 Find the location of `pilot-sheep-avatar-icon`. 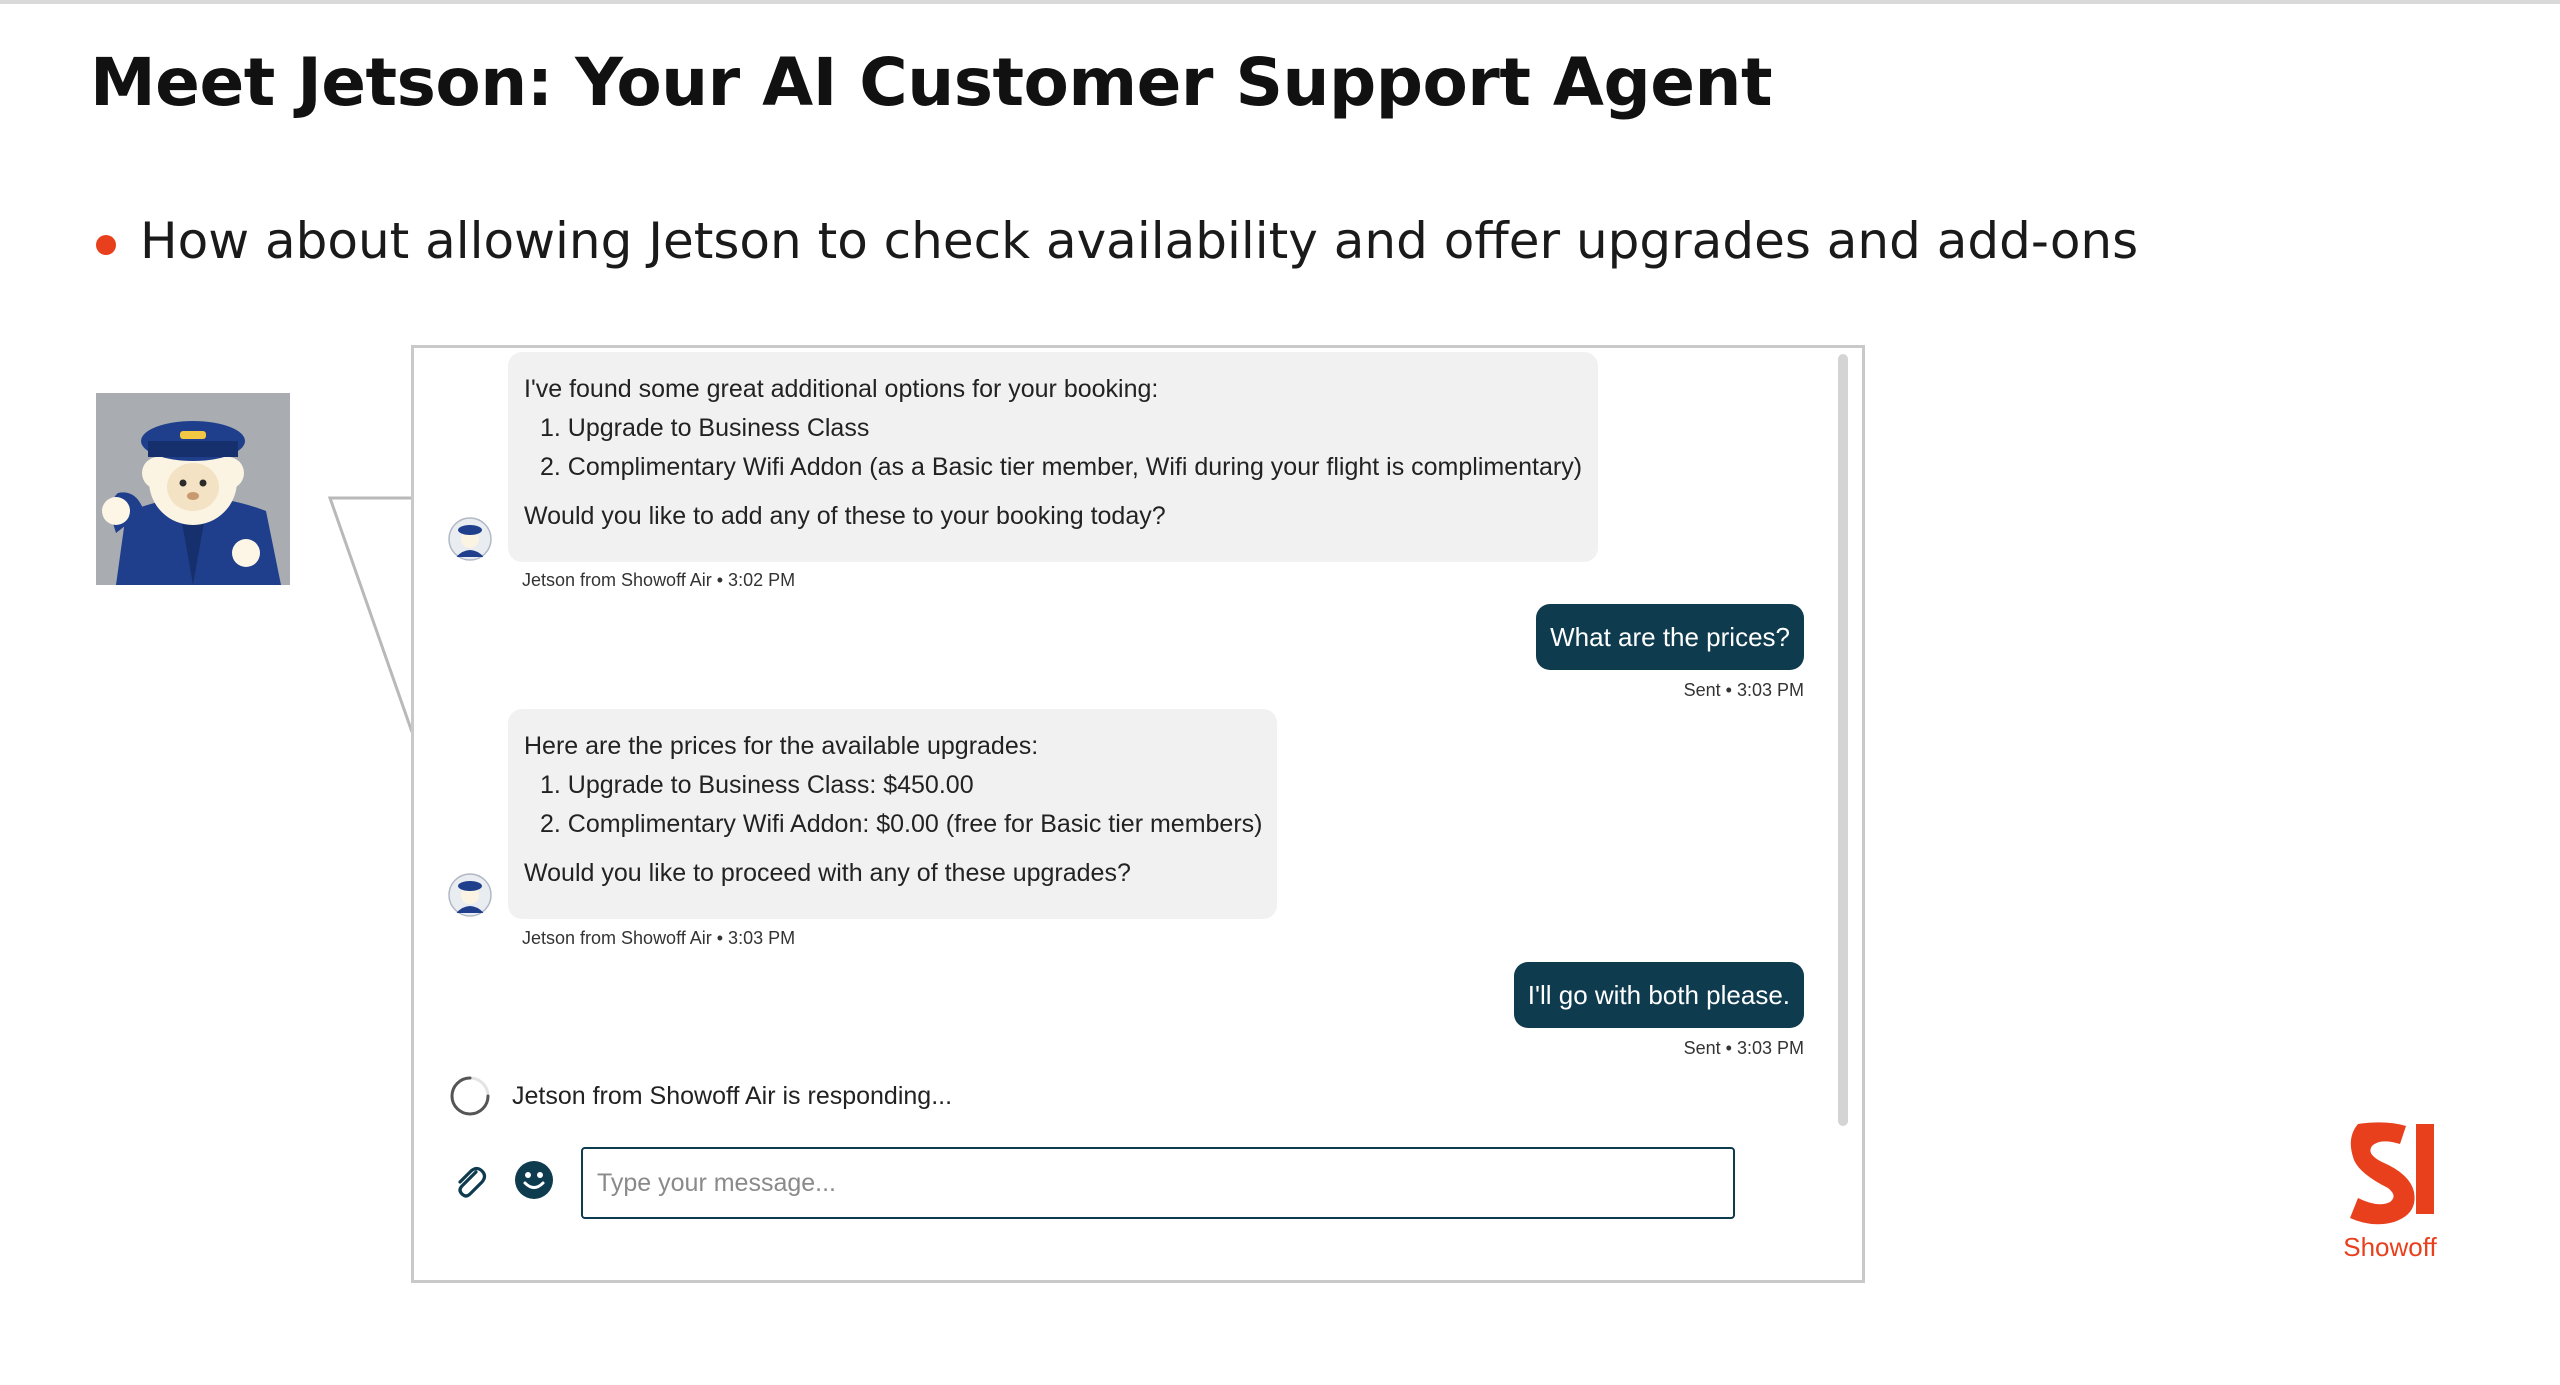

pilot-sheep-avatar-icon is located at coordinates (193, 489).